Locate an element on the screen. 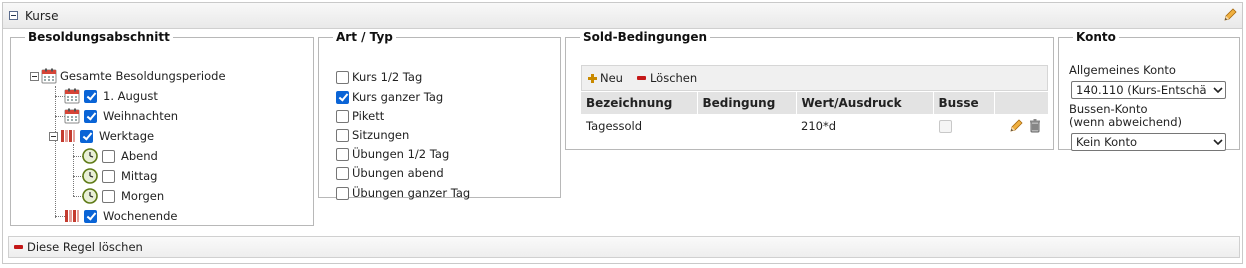 This screenshot has width=1246, height=268. tree-item: Werktage is located at coordinates (101, 136).